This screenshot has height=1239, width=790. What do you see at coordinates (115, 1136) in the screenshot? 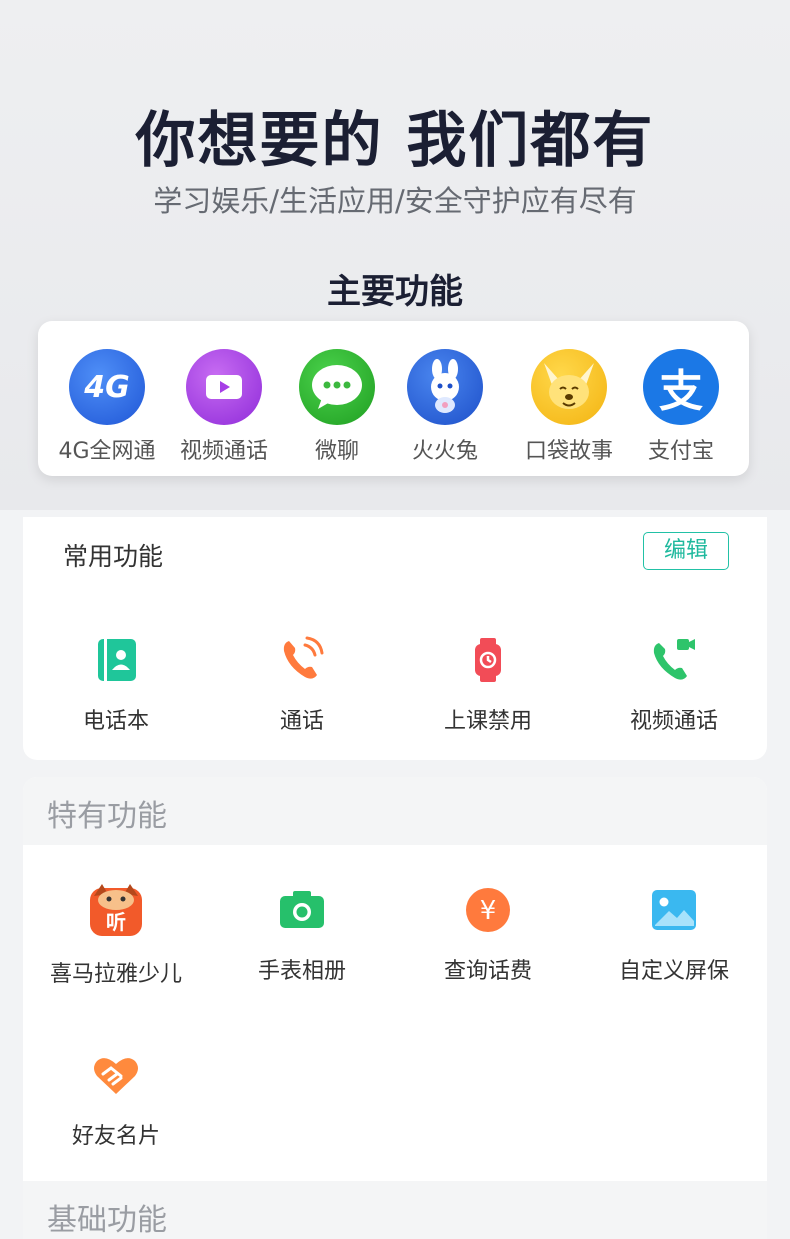
I see `special-item-label: 好友名片` at bounding box center [115, 1136].